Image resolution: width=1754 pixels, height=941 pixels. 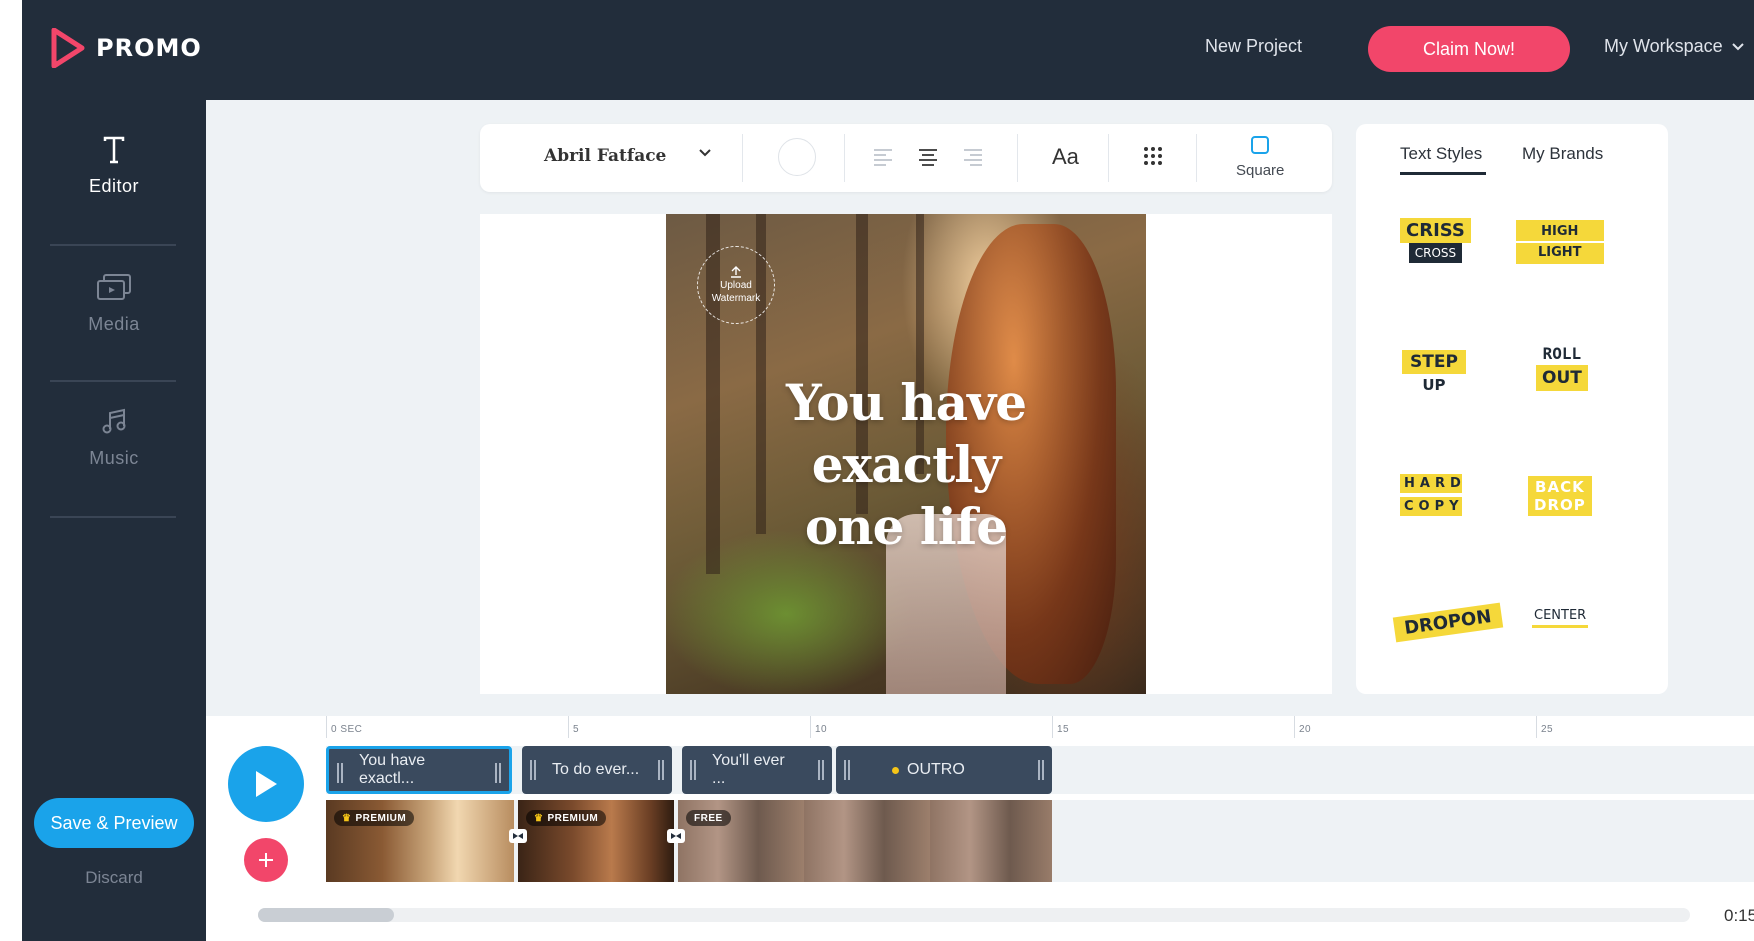 I want to click on tab-text-styles: Text Styles, so click(x=1441, y=154).